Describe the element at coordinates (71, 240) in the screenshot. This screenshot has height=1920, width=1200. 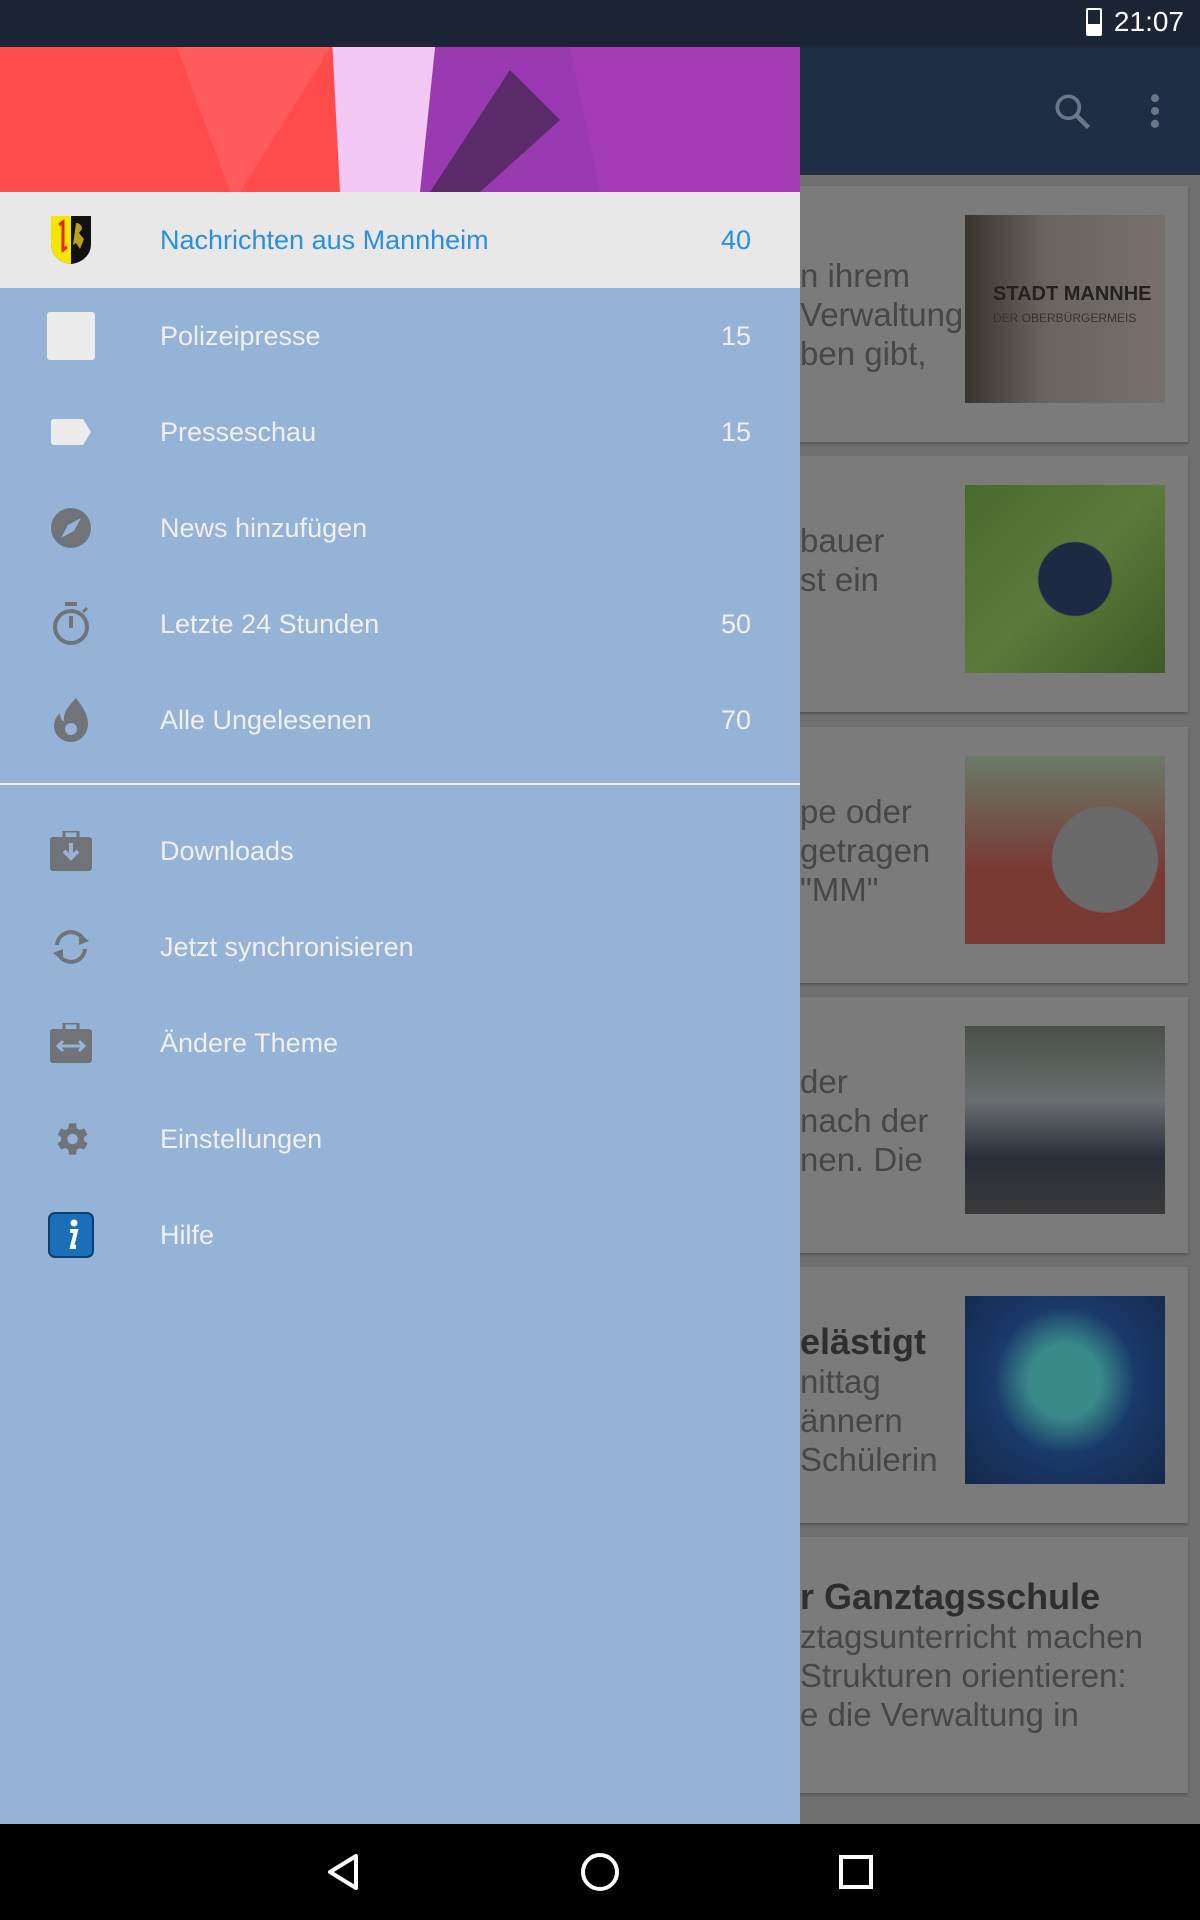
I see `mannheim-coat-of-arms-icon` at that location.